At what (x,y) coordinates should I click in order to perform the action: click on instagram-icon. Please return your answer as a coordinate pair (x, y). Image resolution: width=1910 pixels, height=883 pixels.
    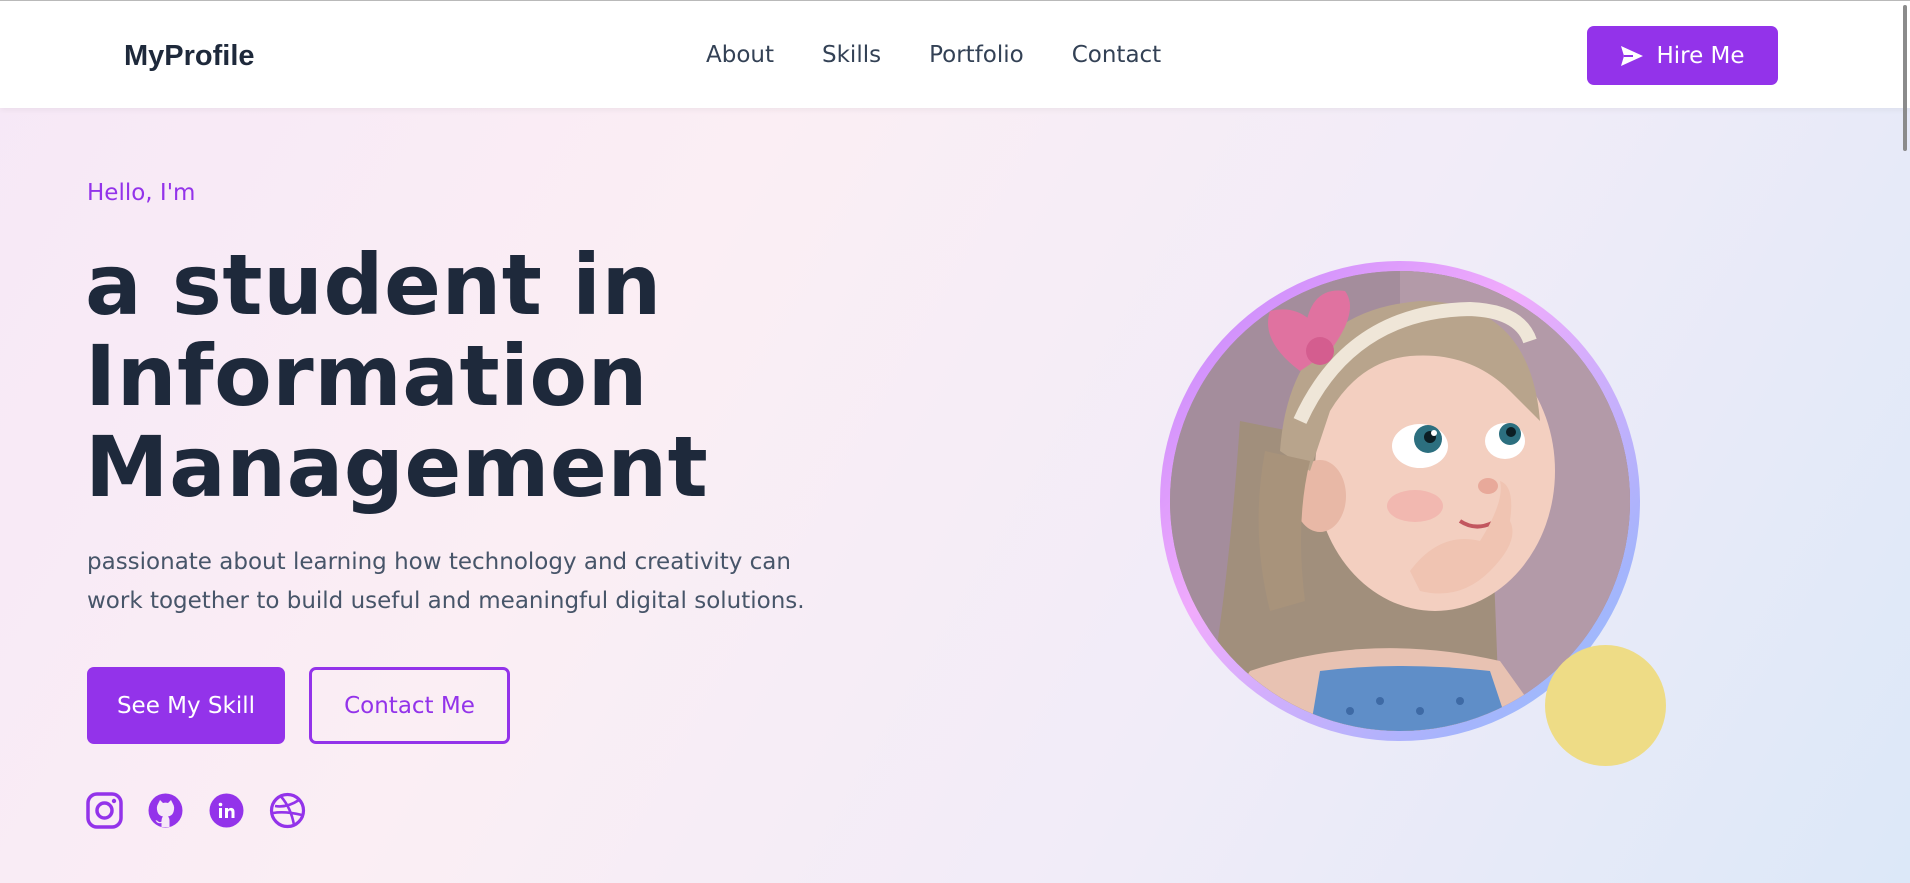
    Looking at the image, I should click on (104, 810).